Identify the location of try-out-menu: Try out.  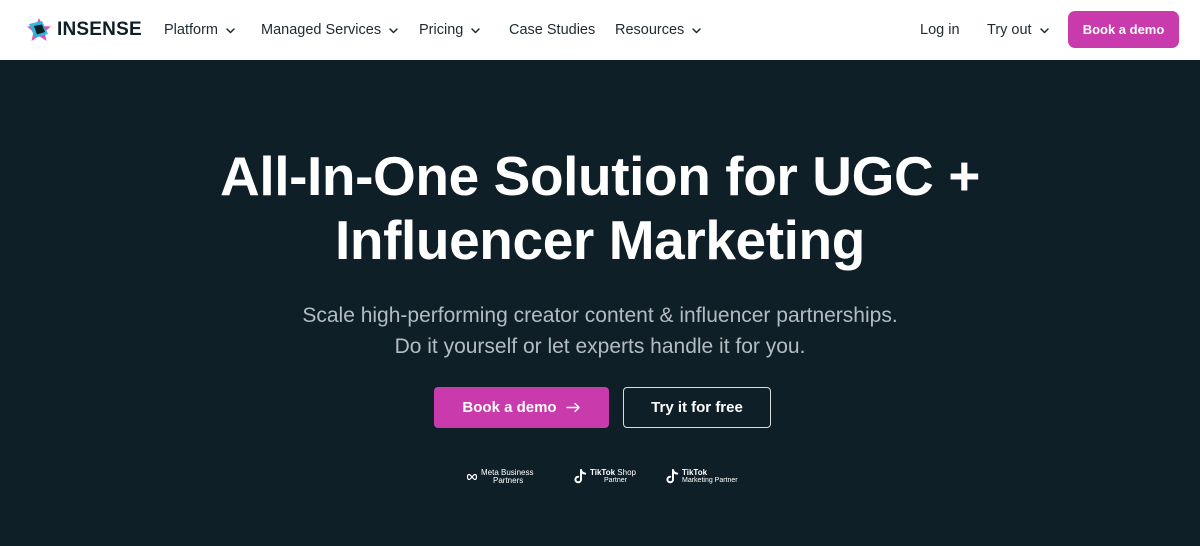
(1018, 30).